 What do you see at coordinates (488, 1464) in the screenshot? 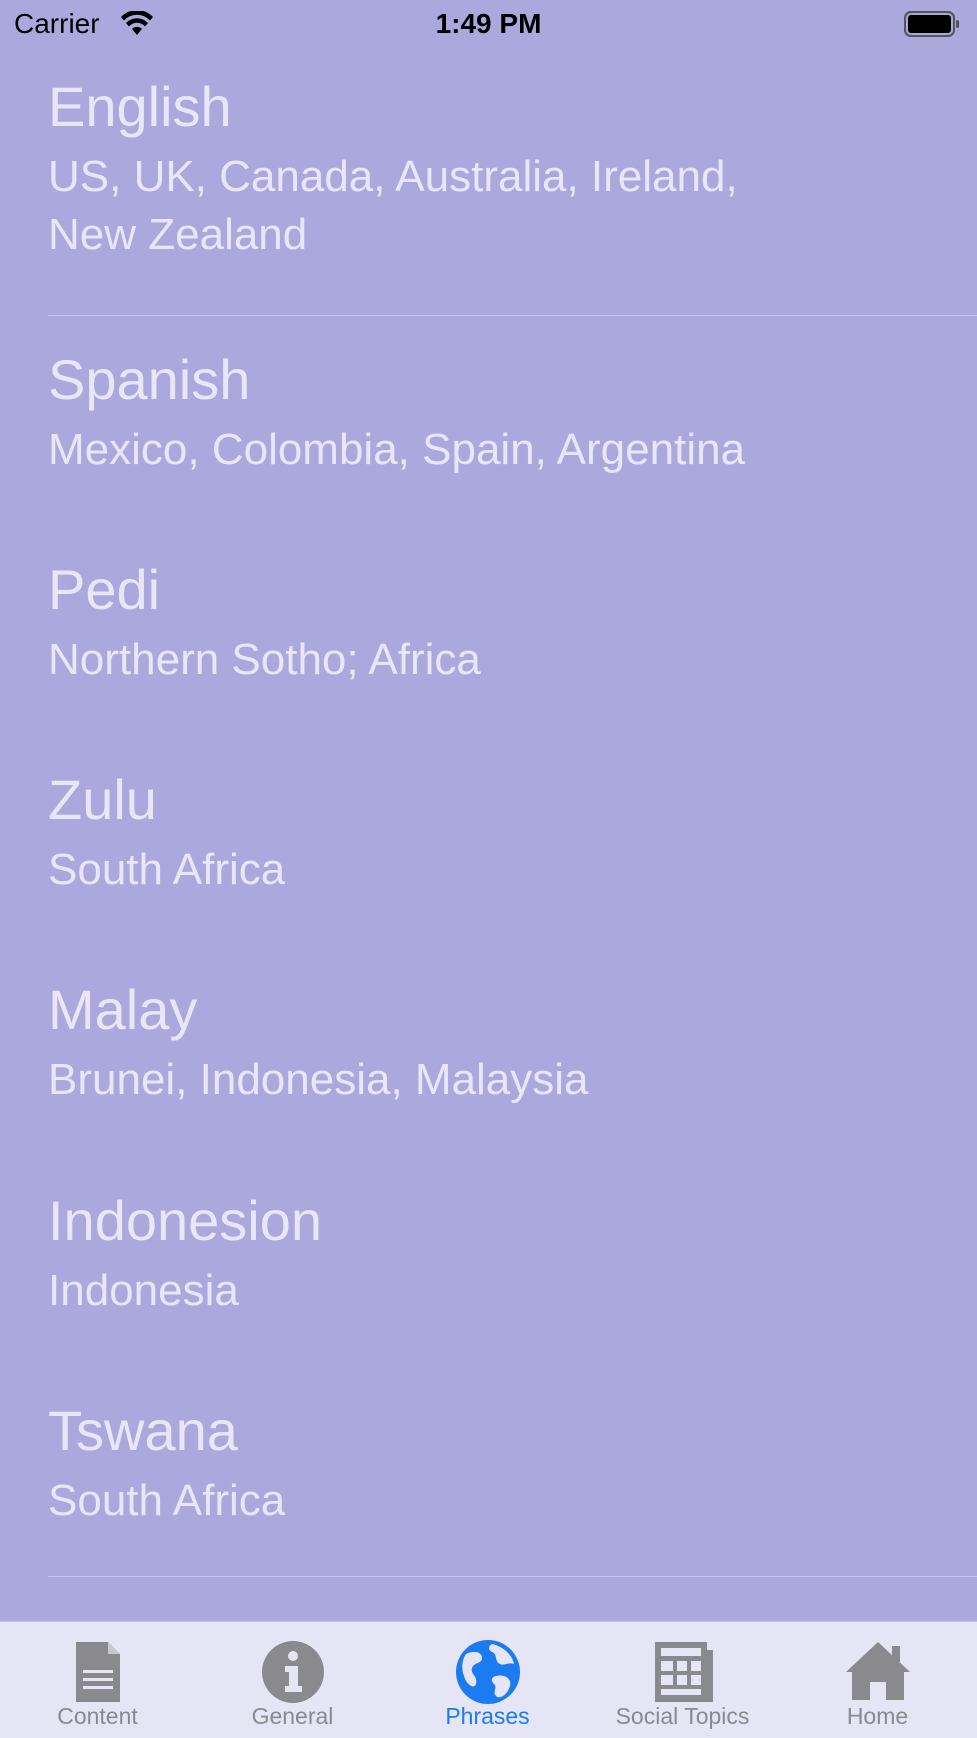
I see `list-item-tswana: Tswana South Africa` at bounding box center [488, 1464].